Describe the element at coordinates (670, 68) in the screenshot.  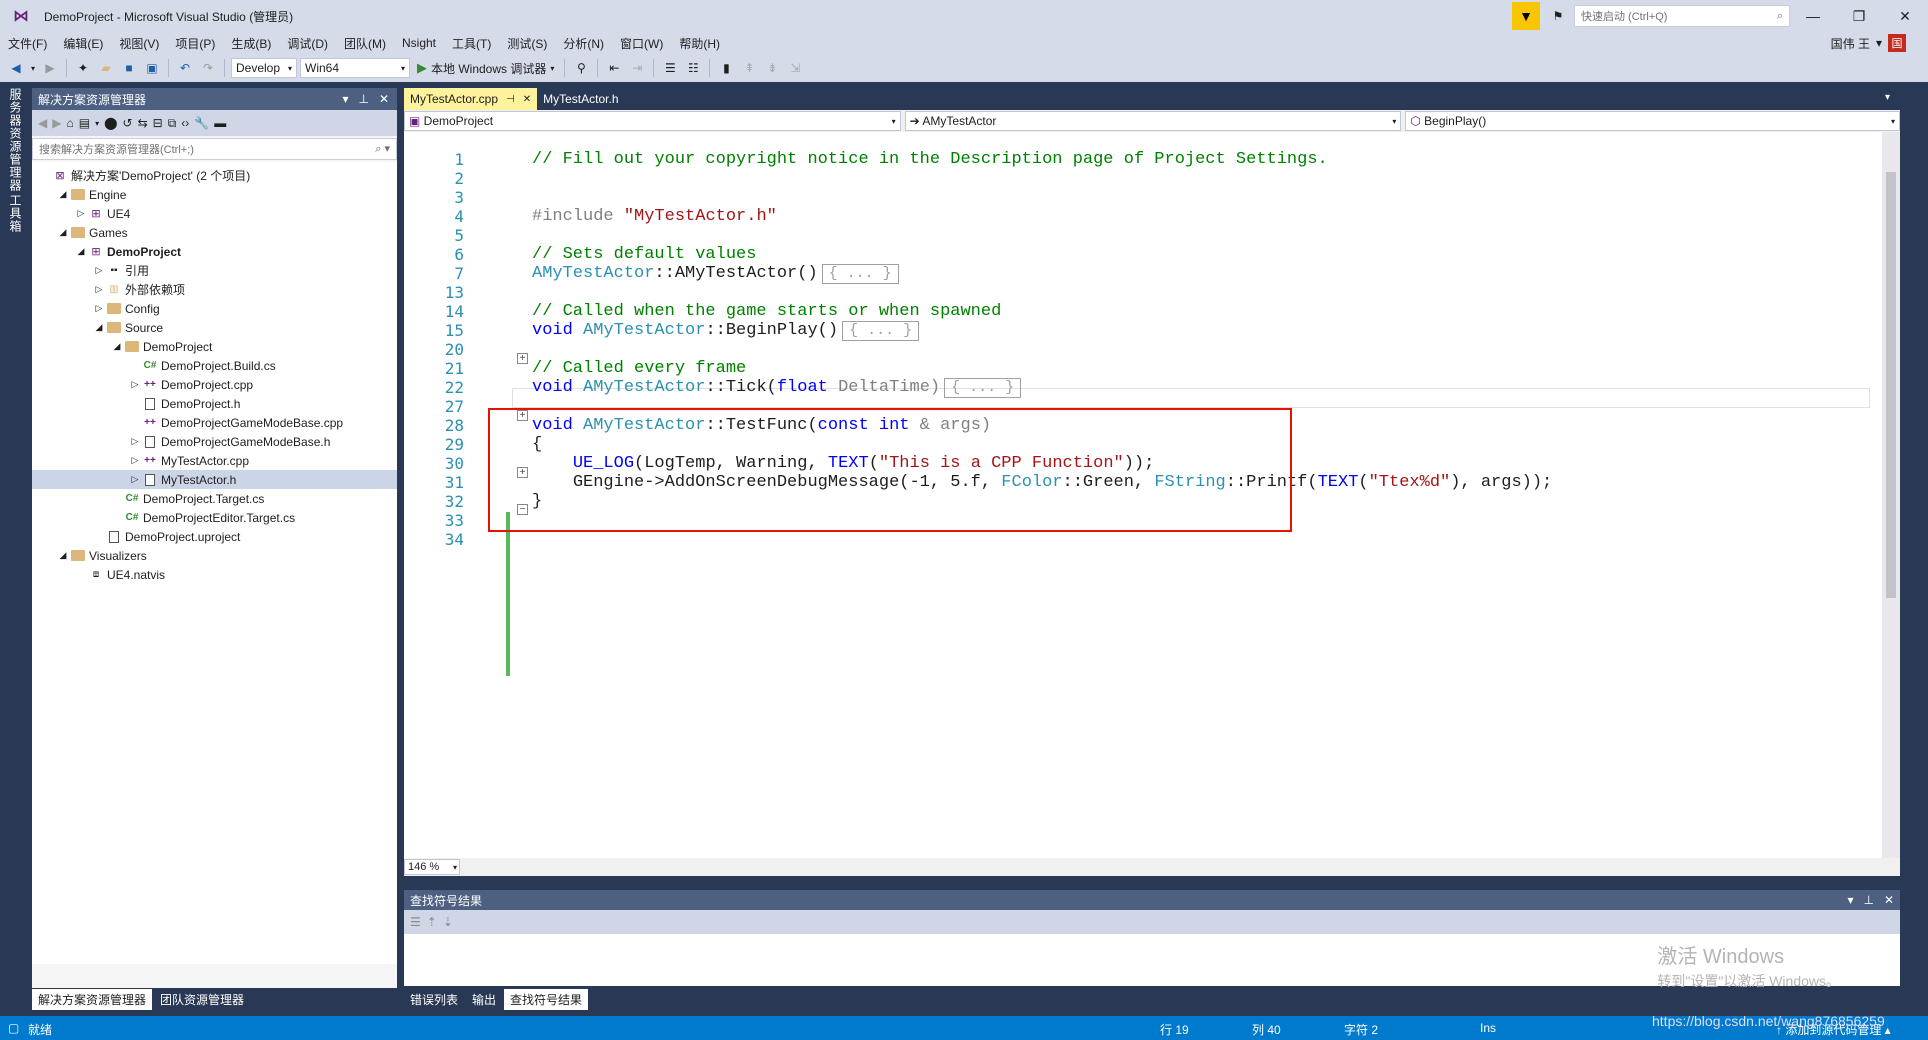
I see `comment-icon: ☰` at that location.